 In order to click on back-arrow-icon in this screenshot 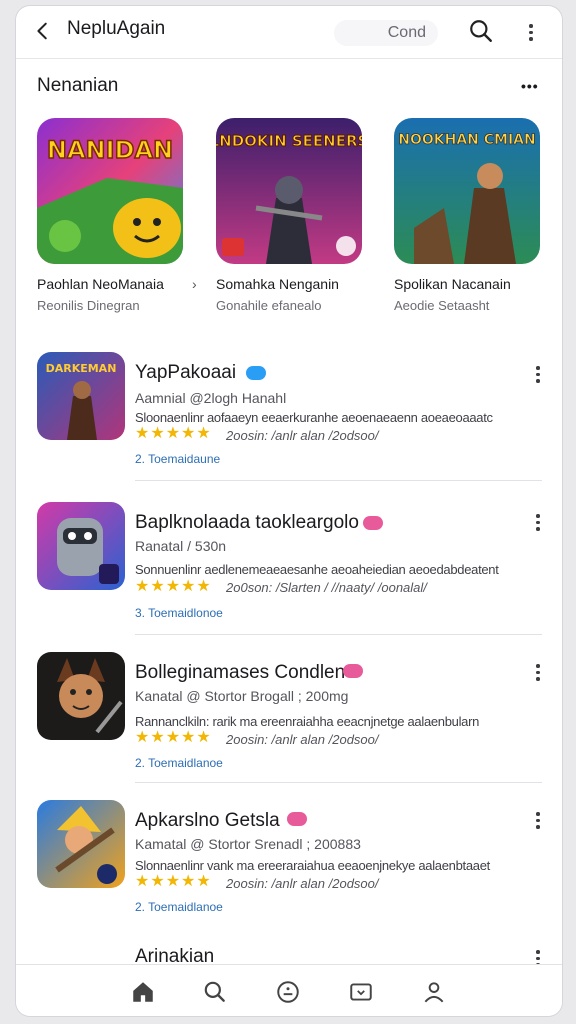, I will do `click(43, 31)`.